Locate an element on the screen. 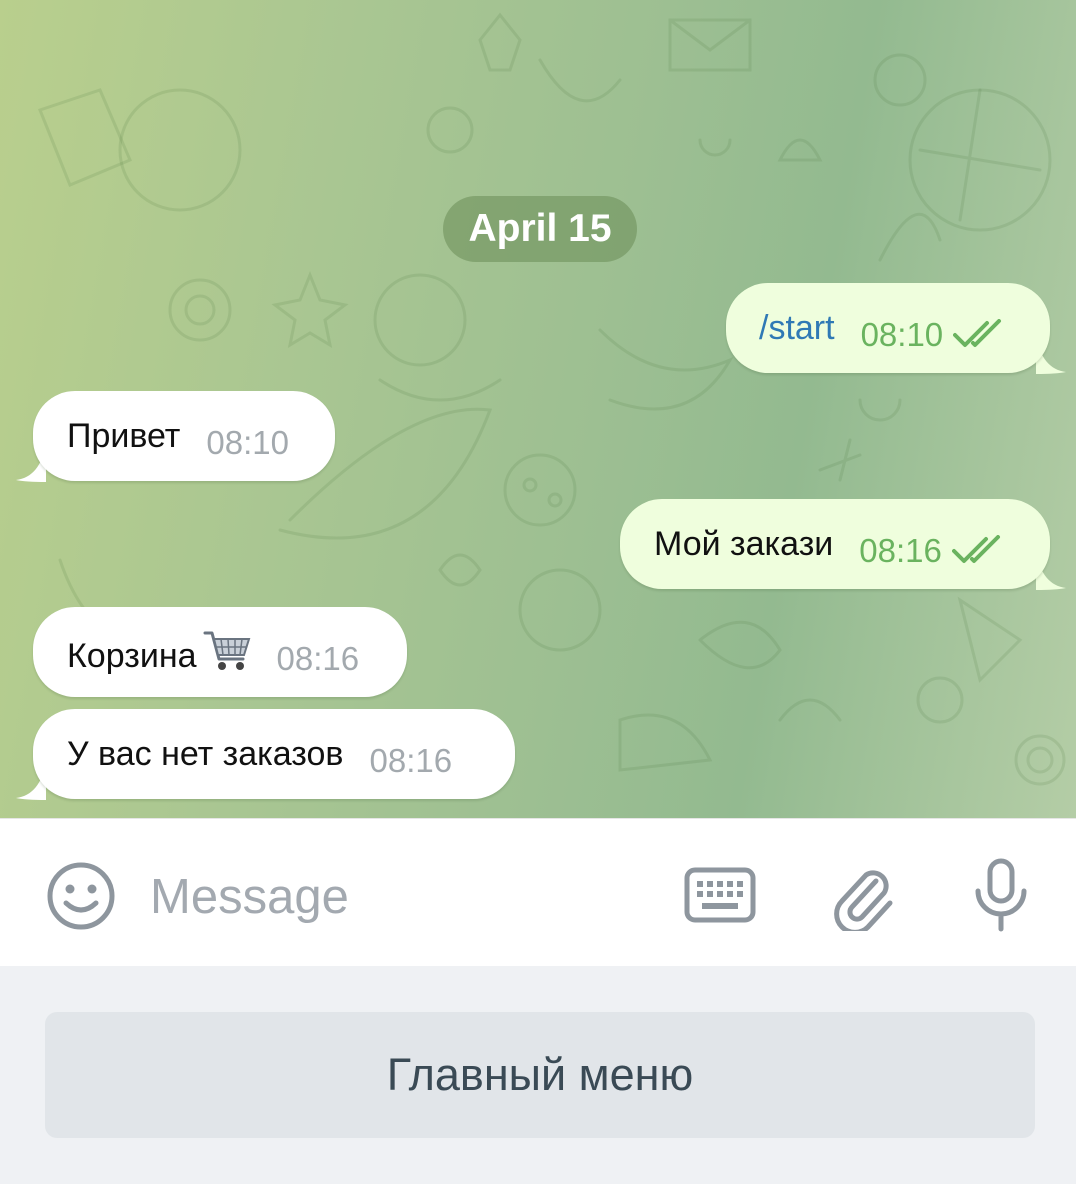  message-text: Привет is located at coordinates (124, 435).